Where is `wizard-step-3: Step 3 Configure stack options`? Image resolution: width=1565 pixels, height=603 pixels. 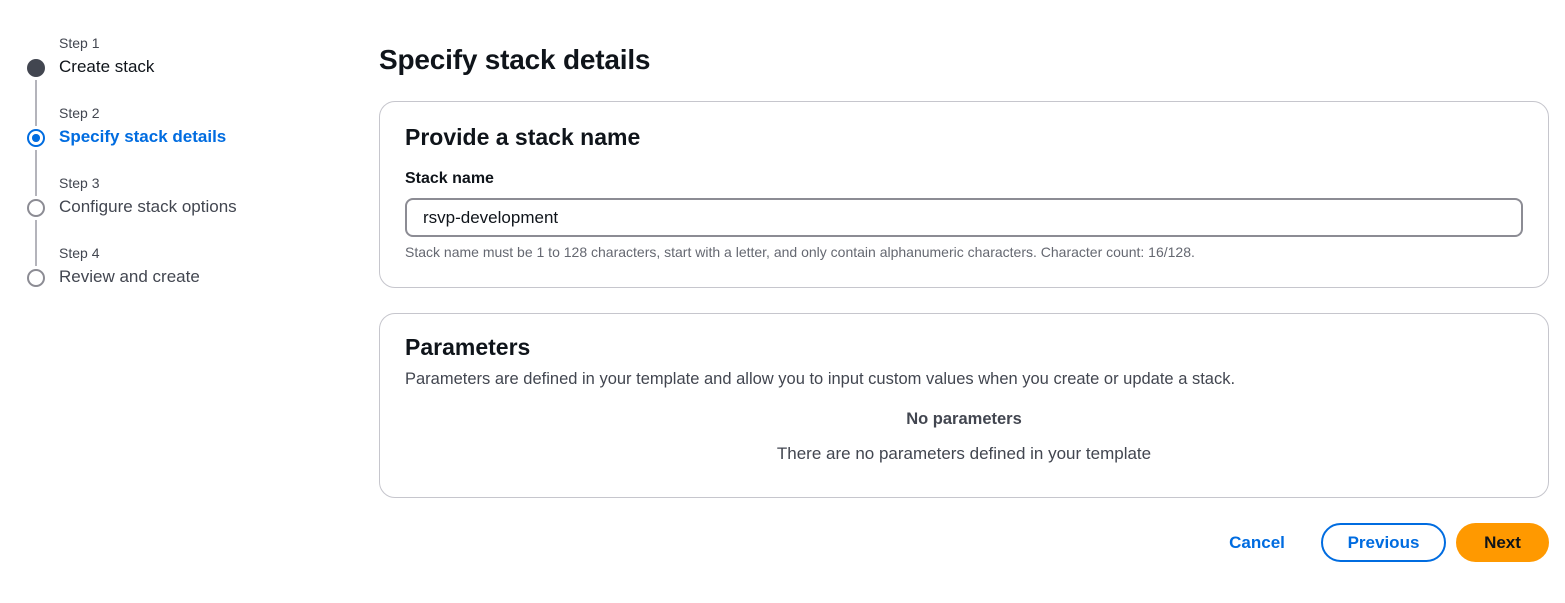
wizard-step-3: Step 3 Configure stack options is located at coordinates (165, 205).